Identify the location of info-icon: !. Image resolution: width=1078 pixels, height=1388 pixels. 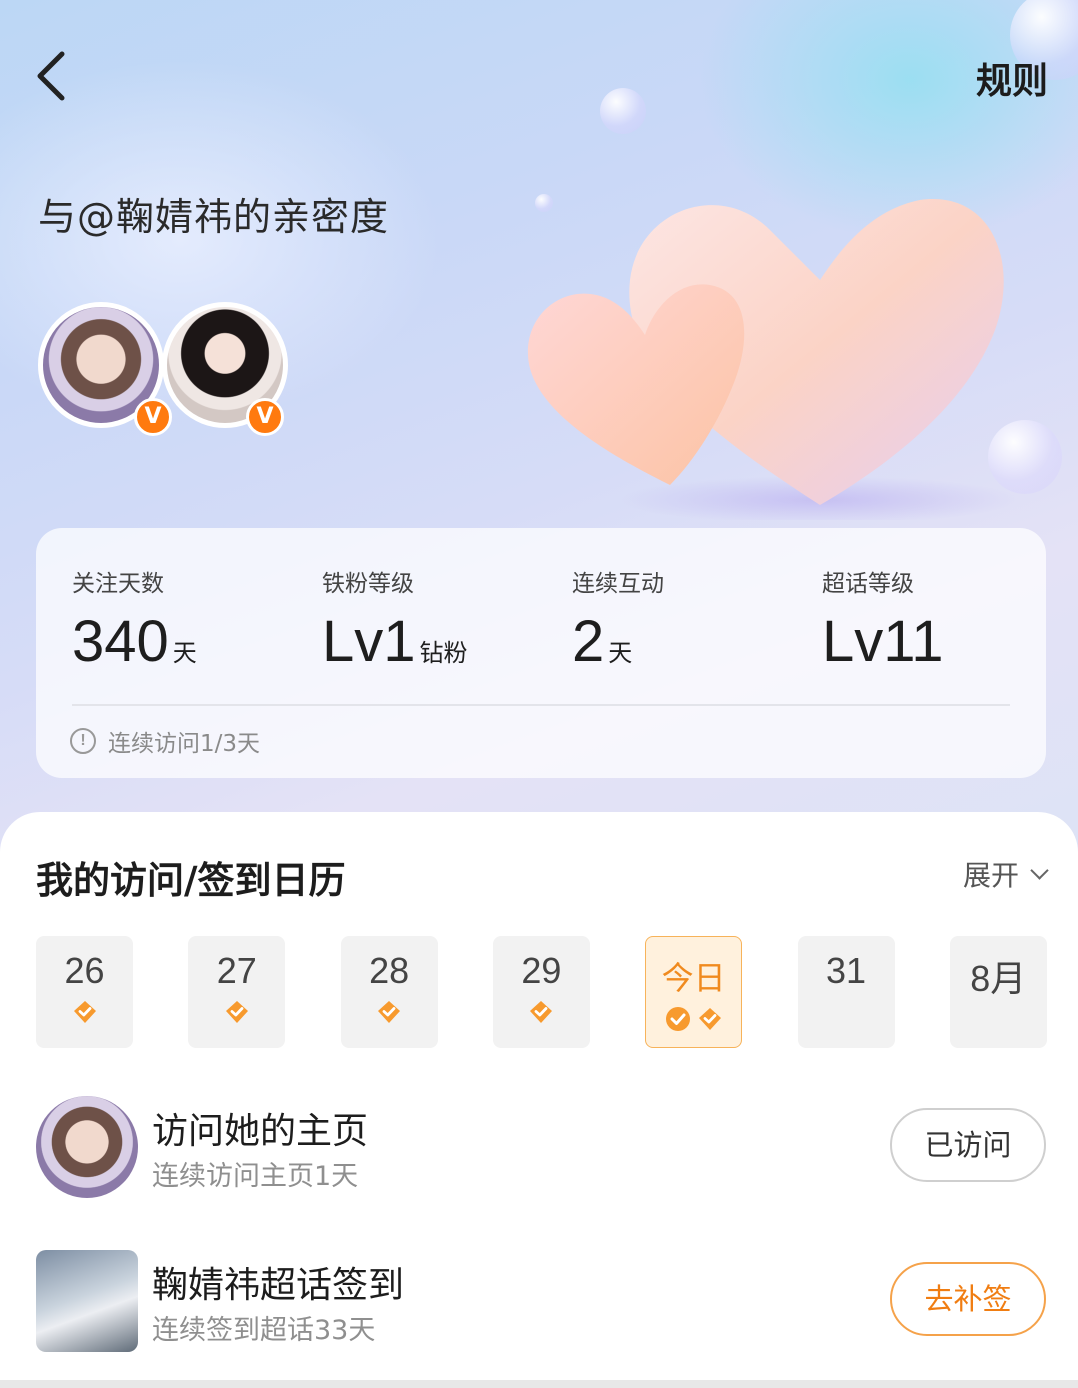
(83, 741).